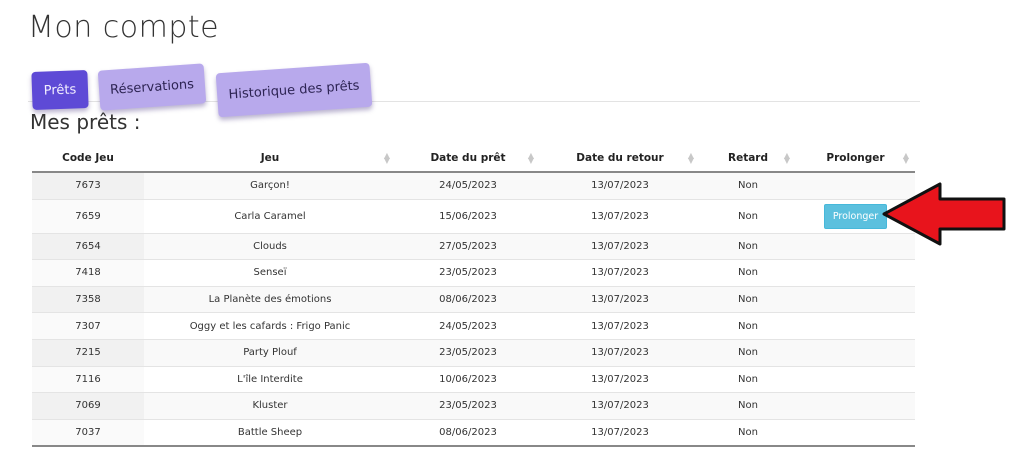 This screenshot has width=1024, height=457. Describe the element at coordinates (620, 159) in the screenshot. I see `column-header-date-du-retour: Date du retour ▲ ▼` at that location.